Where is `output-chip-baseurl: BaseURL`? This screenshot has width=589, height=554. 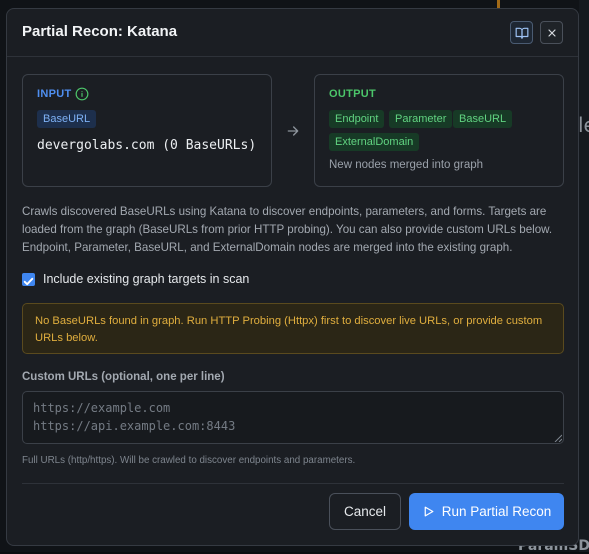 output-chip-baseurl: BaseURL is located at coordinates (482, 119).